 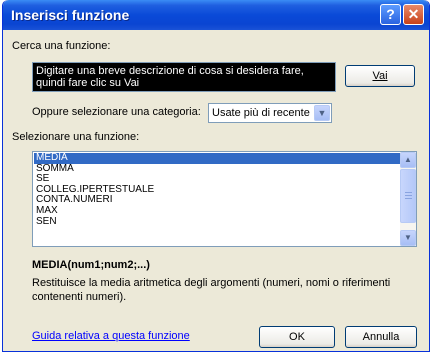 I want to click on scroll-thumb, so click(x=408, y=196).